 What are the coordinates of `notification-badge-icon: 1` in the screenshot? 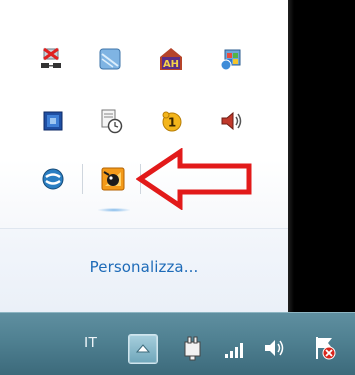 It's located at (171, 121).